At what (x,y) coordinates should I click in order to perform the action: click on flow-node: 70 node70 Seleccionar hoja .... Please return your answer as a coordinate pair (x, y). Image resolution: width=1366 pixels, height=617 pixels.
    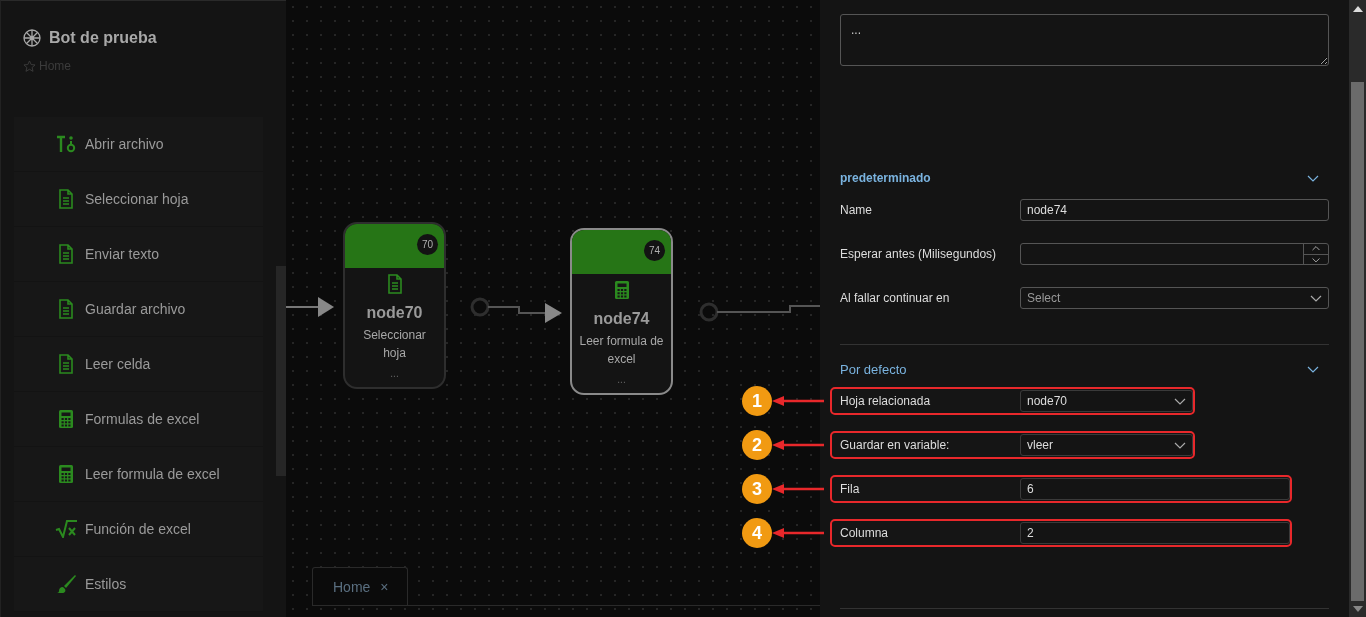
    Looking at the image, I should click on (394, 305).